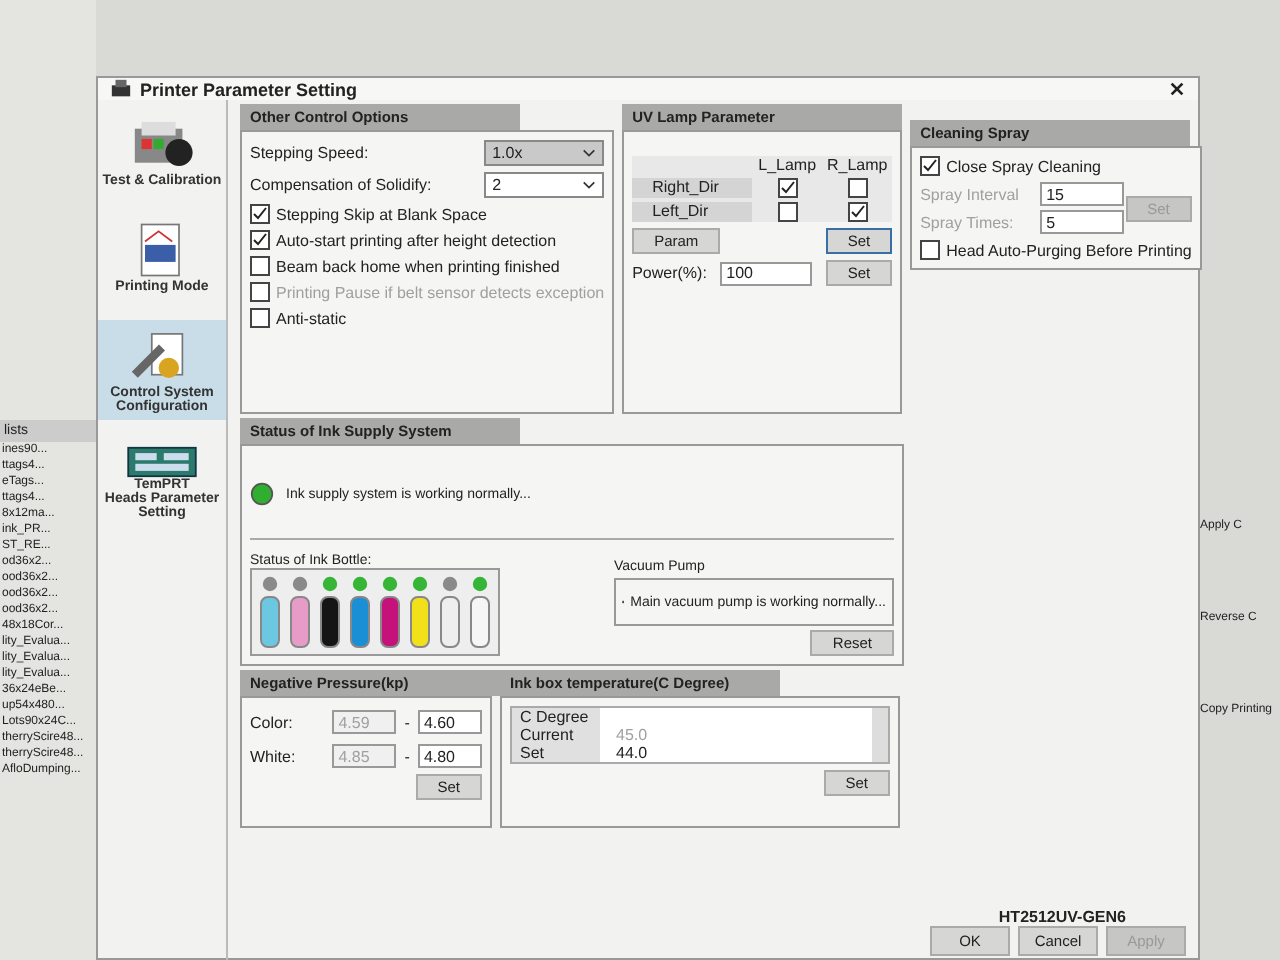 The height and width of the screenshot is (960, 1280). Describe the element at coordinates (427, 214) in the screenshot. I see `checkbox-option: Stepping Skip at Blank Space` at that location.